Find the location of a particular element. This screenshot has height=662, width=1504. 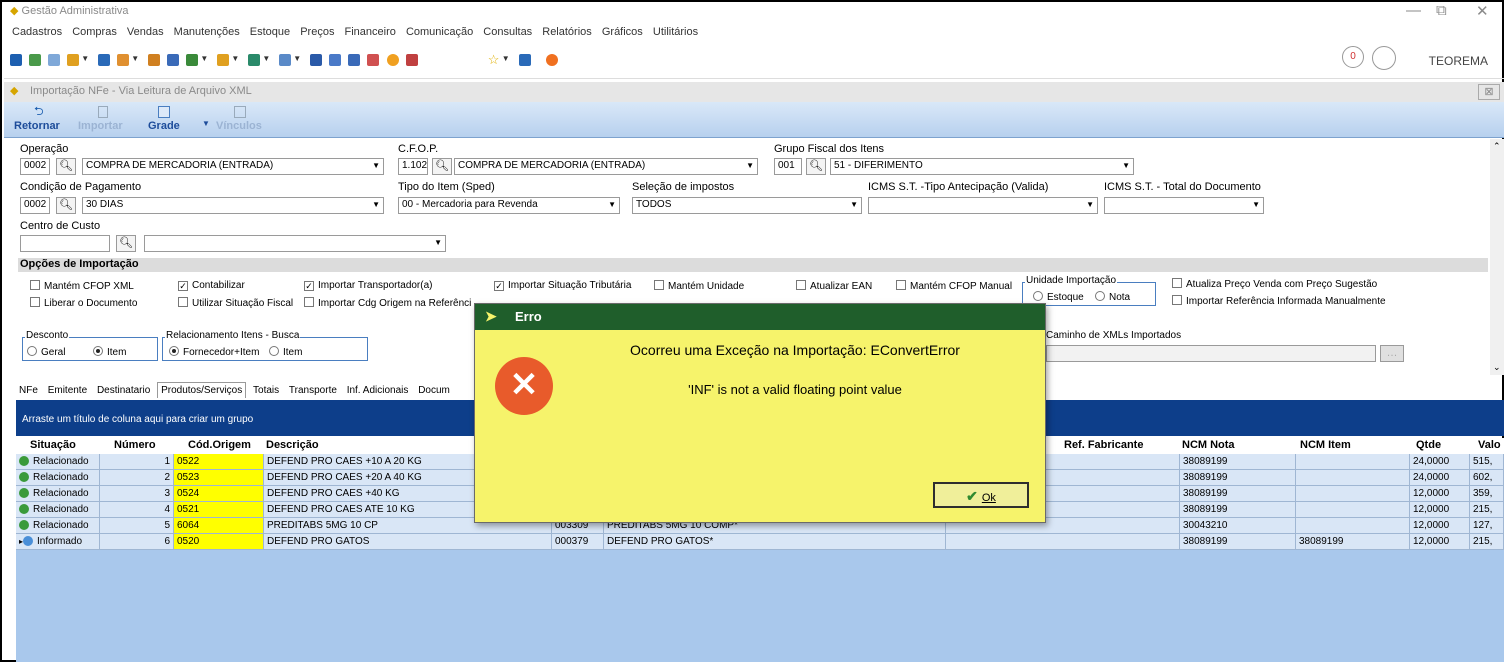

fornecedor-item-radio: Fornecedor+Item is located at coordinates (214, 352).